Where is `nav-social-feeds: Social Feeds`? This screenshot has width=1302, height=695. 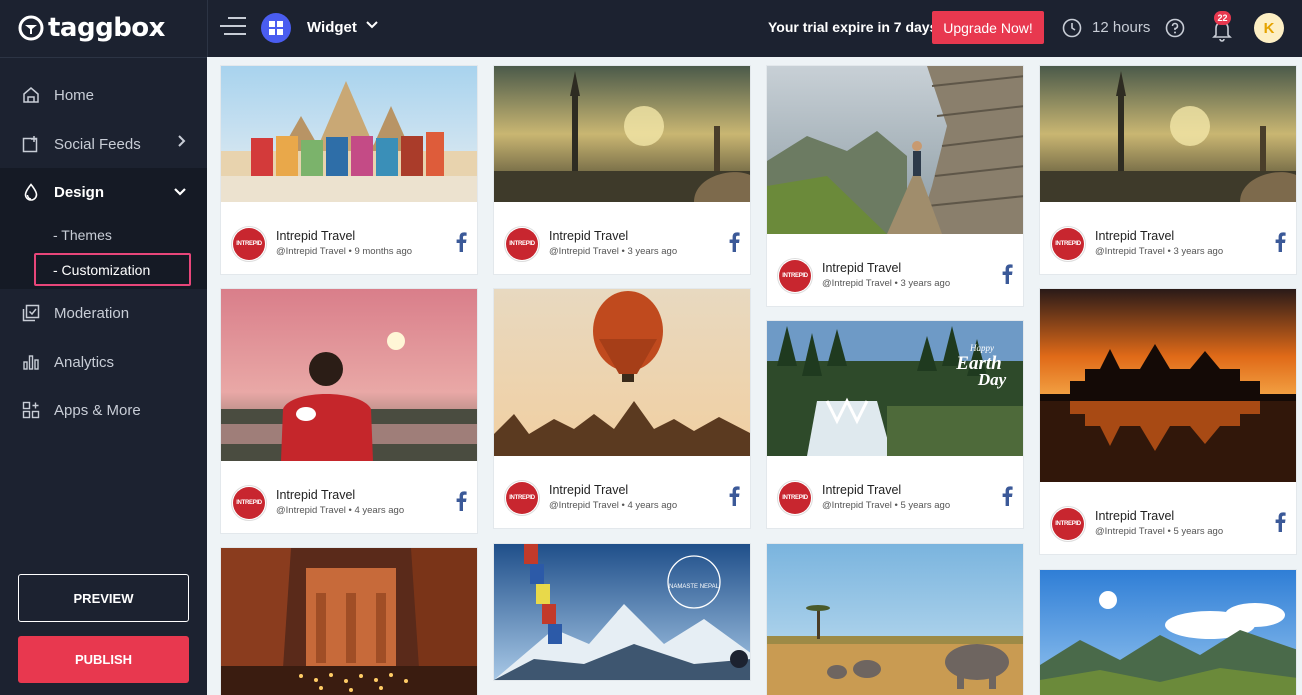 nav-social-feeds: Social Feeds is located at coordinates (107, 144).